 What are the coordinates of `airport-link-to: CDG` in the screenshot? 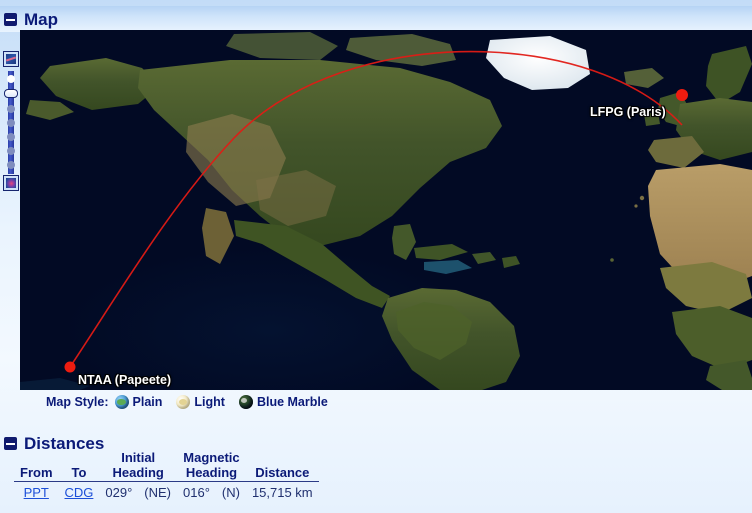 It's located at (79, 492).